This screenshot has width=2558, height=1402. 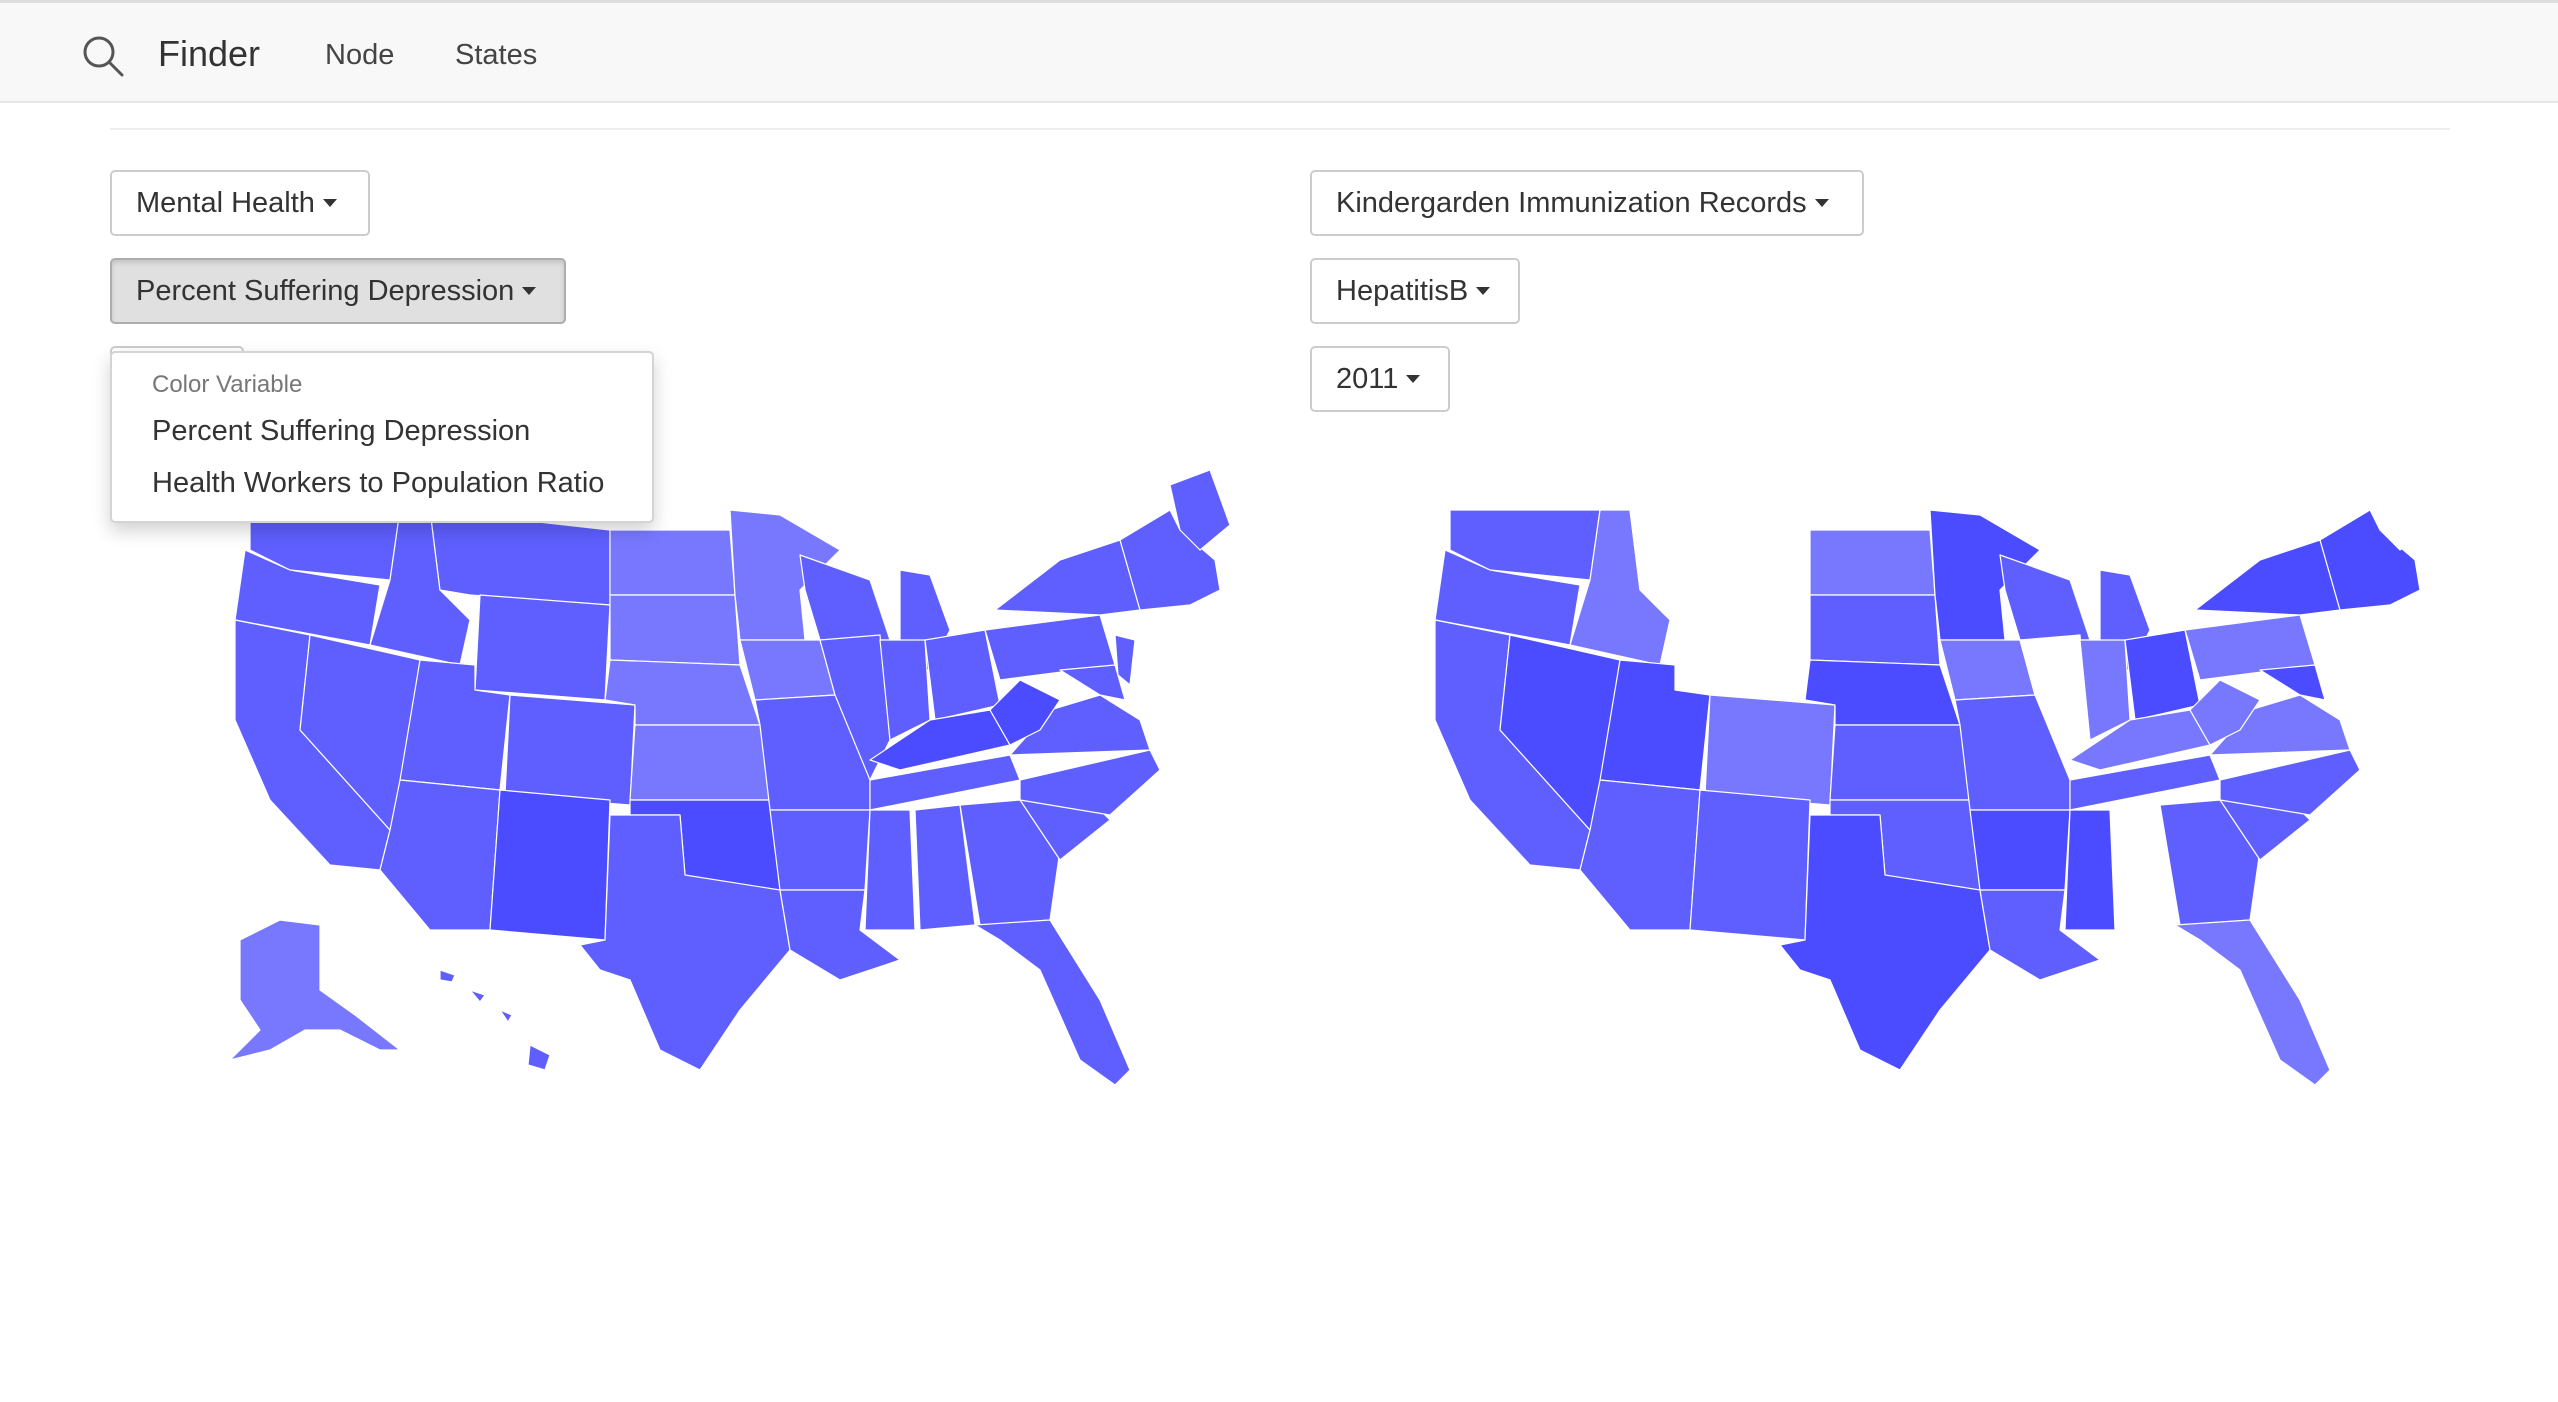 What do you see at coordinates (225, 202) in the screenshot?
I see `category-dropdown-left-label: Mental Health` at bounding box center [225, 202].